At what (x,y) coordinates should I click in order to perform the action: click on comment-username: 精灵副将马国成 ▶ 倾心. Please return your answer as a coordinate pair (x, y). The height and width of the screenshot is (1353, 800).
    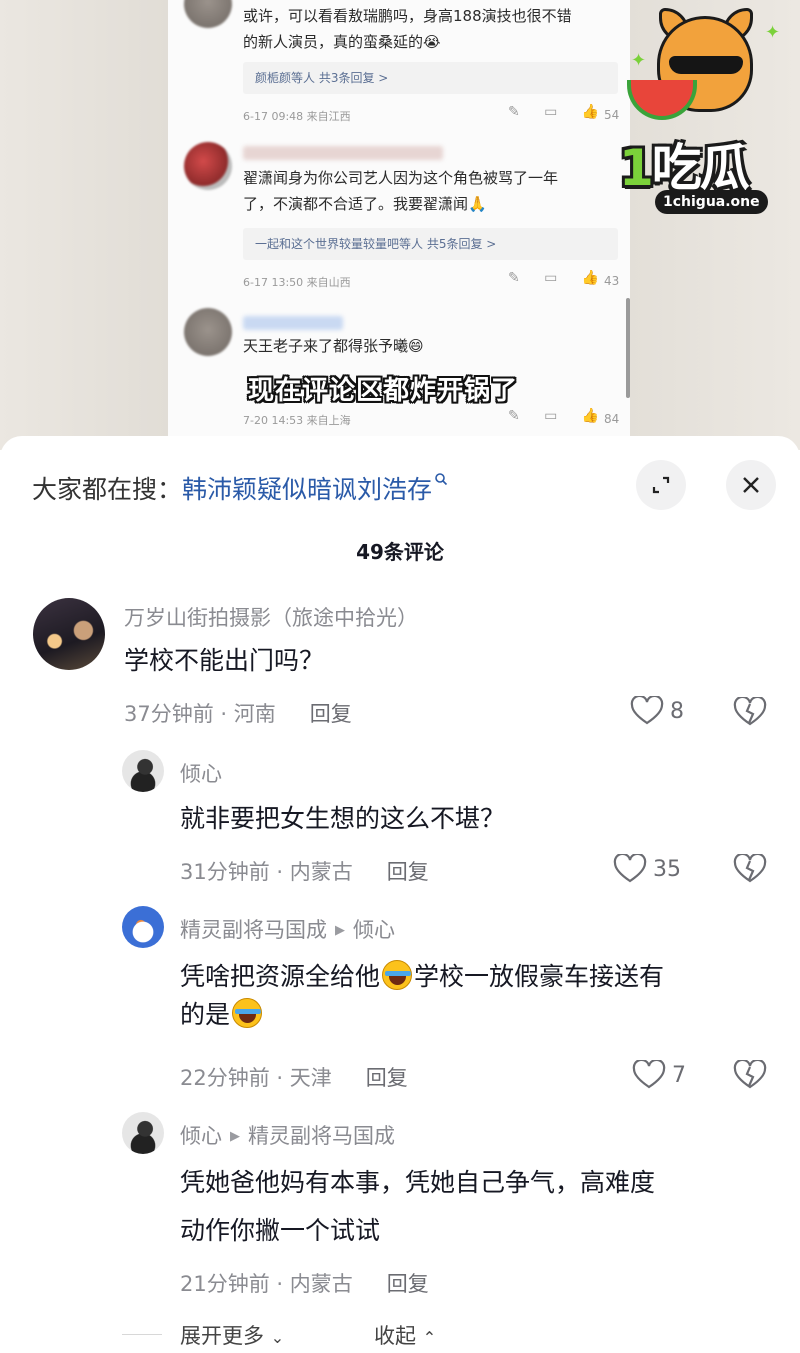
    Looking at the image, I should click on (287, 929).